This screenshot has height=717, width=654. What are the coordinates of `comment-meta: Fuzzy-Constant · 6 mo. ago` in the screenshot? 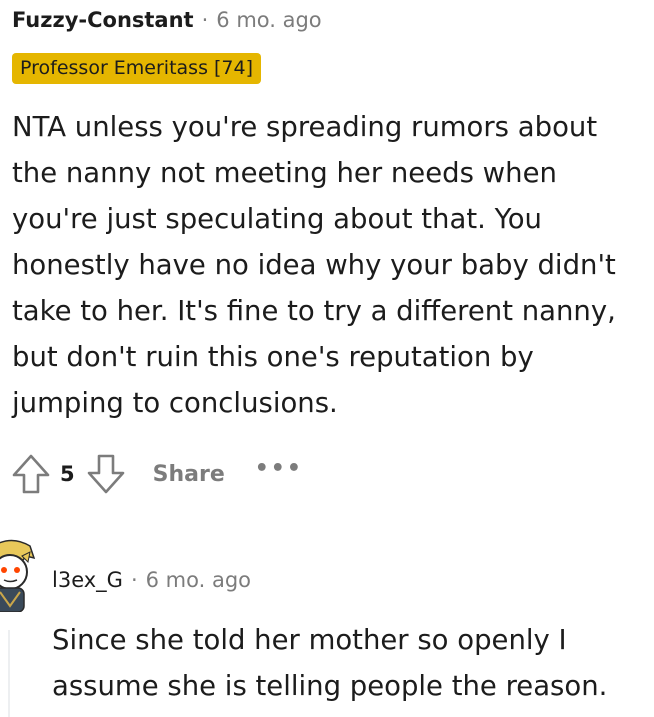 It's located at (167, 20).